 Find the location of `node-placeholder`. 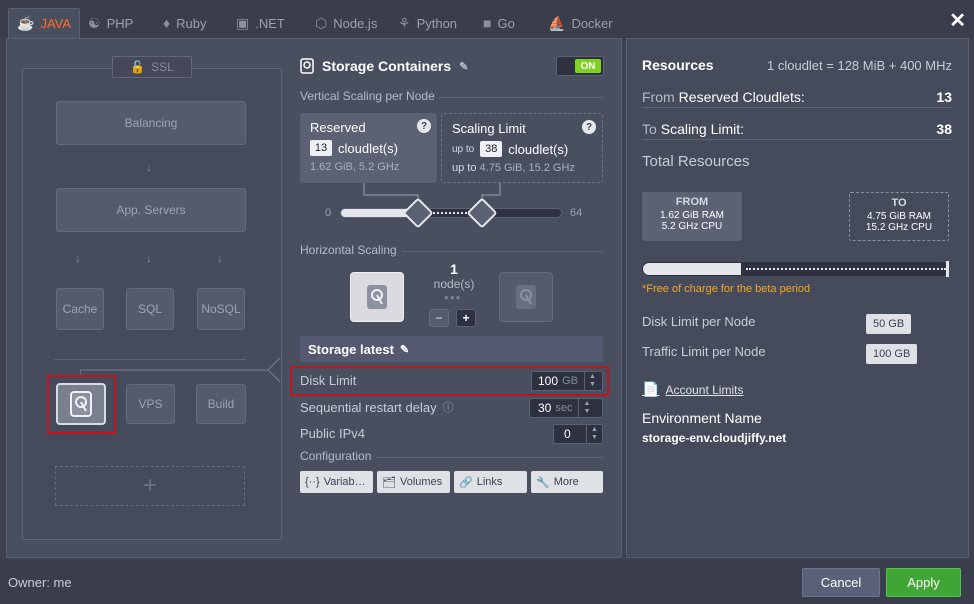

node-placeholder is located at coordinates (526, 297).